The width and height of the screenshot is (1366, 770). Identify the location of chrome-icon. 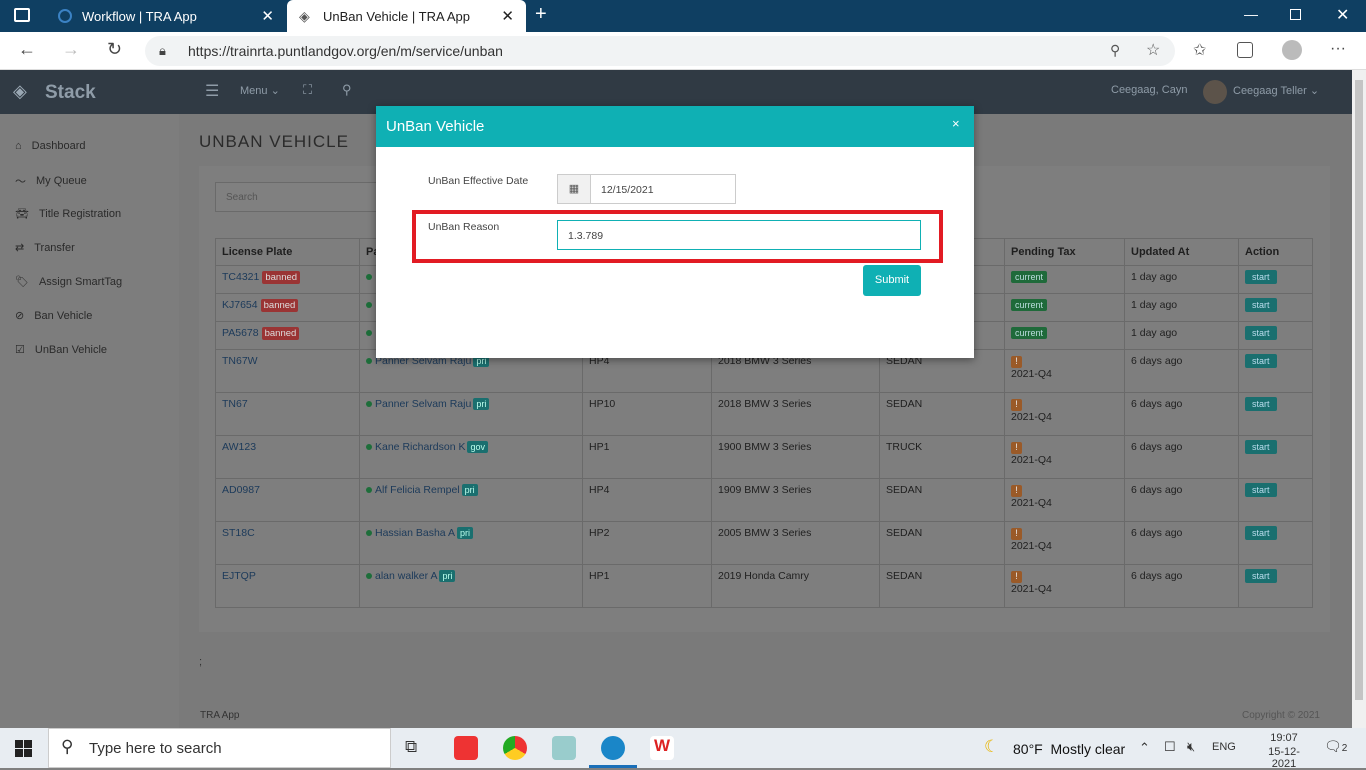
(515, 748).